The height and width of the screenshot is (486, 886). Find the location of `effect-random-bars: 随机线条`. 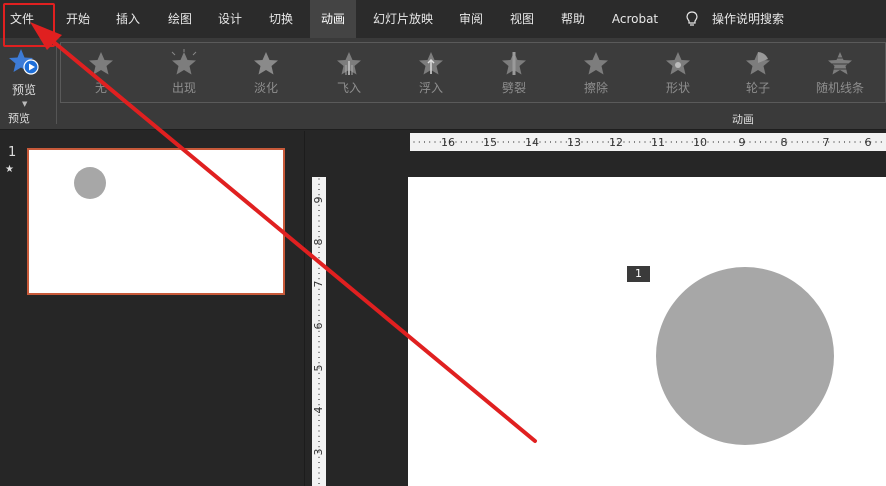

effect-random-bars: 随机线条 is located at coordinates (840, 76).